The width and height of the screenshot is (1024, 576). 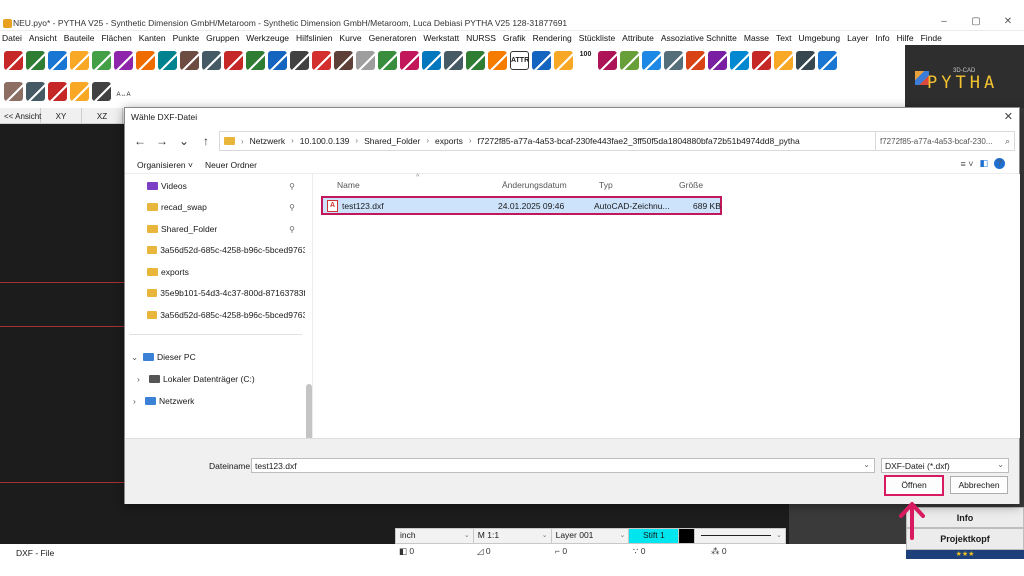 What do you see at coordinates (267, 38) in the screenshot?
I see `menu-item-werkzeuge: Werkzeuge` at bounding box center [267, 38].